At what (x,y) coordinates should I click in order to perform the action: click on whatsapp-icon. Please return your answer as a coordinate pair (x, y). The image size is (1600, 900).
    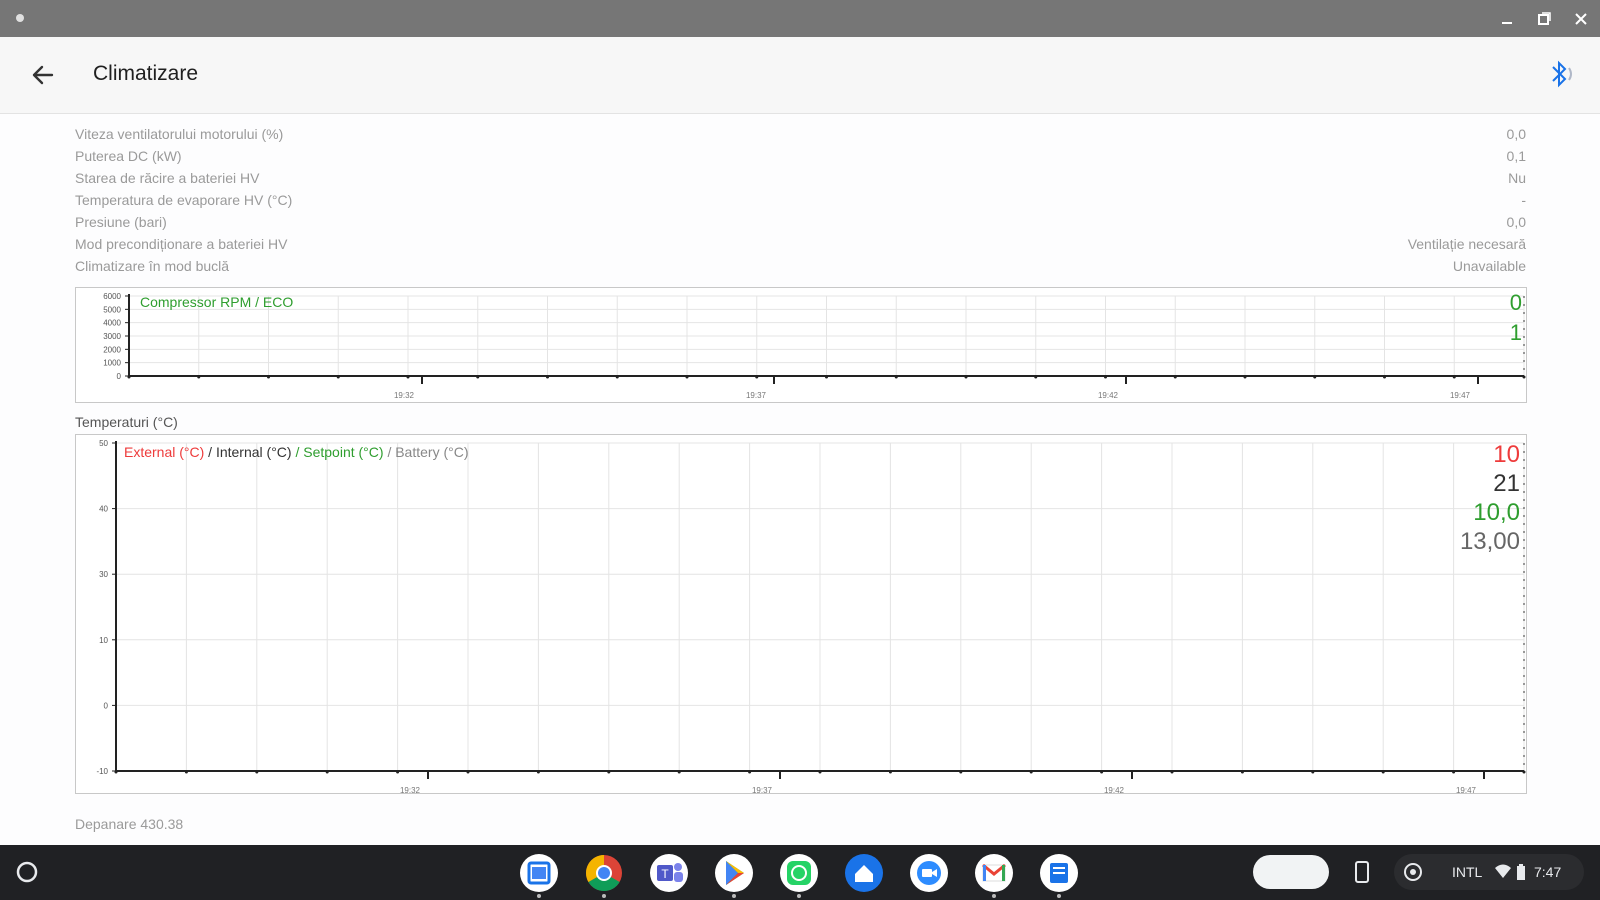
    Looking at the image, I should click on (799, 876).